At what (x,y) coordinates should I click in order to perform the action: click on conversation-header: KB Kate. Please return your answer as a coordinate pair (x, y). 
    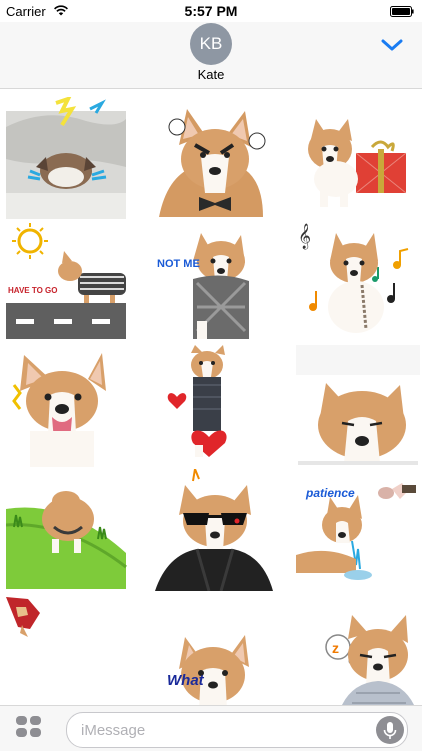
    Looking at the image, I should click on (211, 55).